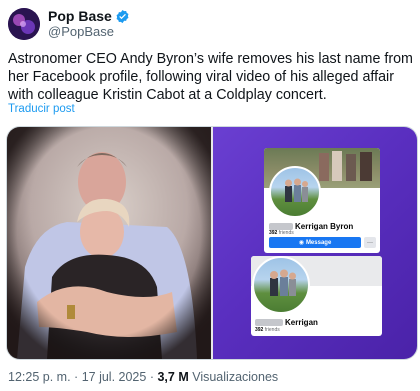 The image size is (420, 391). I want to click on facebook-profile-after: Kerrigan 392 friends, so click(316, 296).